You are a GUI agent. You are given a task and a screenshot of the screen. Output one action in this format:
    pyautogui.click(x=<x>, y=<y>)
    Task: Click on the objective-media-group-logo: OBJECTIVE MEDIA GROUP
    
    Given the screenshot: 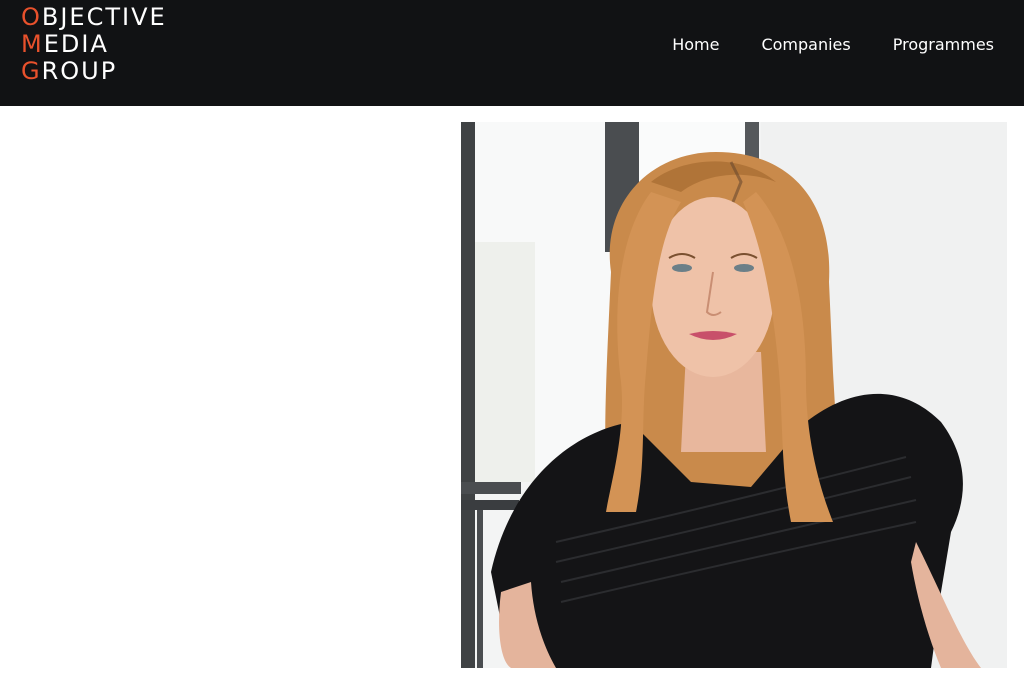 What is the action you would take?
    pyautogui.click(x=94, y=44)
    